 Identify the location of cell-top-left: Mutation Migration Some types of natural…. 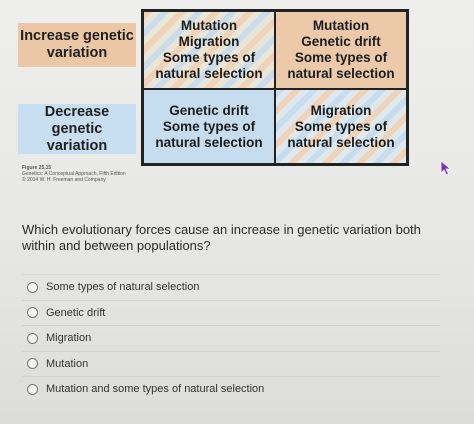
(209, 50).